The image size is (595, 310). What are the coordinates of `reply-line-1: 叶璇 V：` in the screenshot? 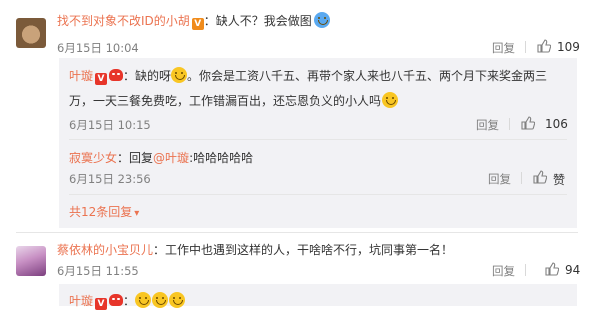 It's located at (127, 301).